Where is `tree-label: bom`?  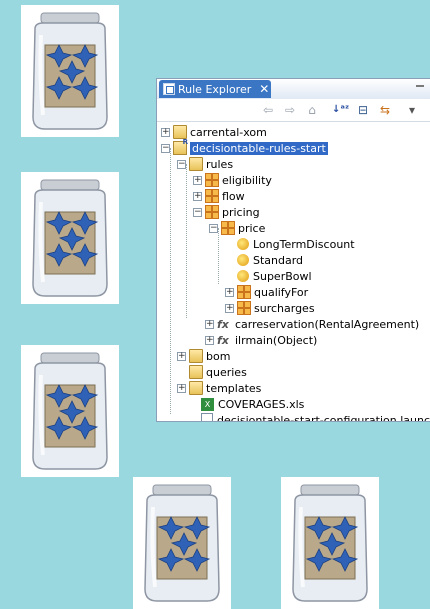 tree-label: bom is located at coordinates (218, 356).